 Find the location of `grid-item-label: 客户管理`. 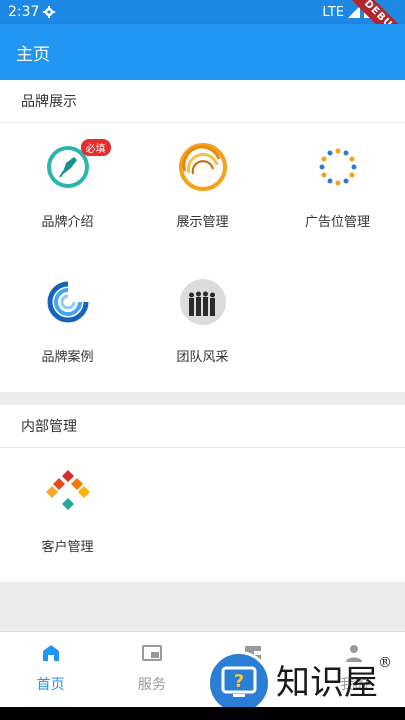

grid-item-label: 客户管理 is located at coordinates (67, 547).